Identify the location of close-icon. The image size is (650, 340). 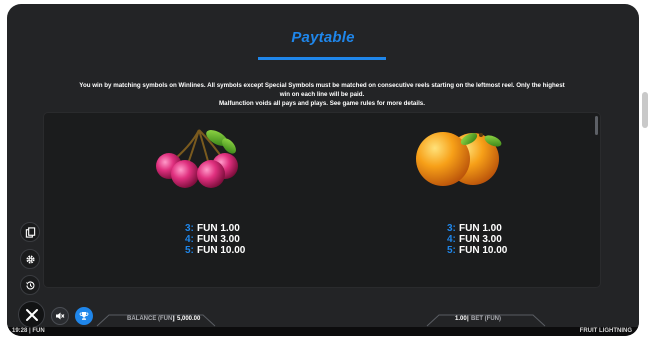
(31, 314).